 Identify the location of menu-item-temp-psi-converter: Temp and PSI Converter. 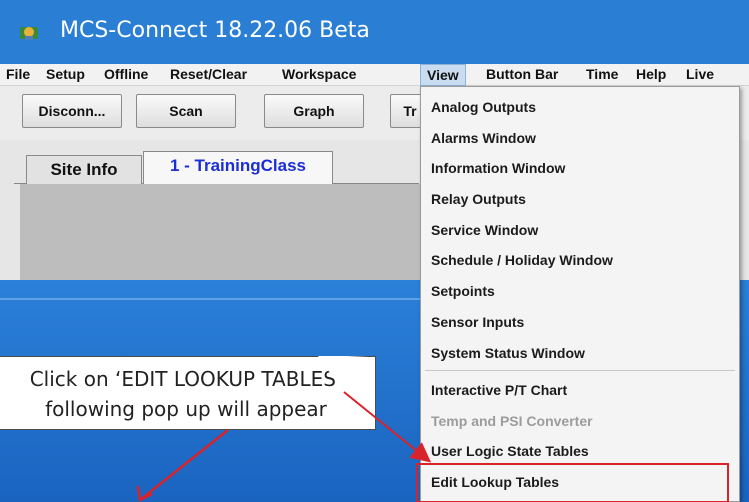
(512, 421).